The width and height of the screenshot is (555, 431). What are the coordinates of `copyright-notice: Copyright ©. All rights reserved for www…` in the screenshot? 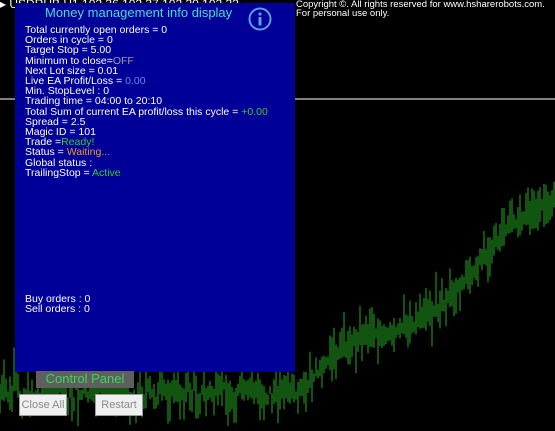 It's located at (420, 9).